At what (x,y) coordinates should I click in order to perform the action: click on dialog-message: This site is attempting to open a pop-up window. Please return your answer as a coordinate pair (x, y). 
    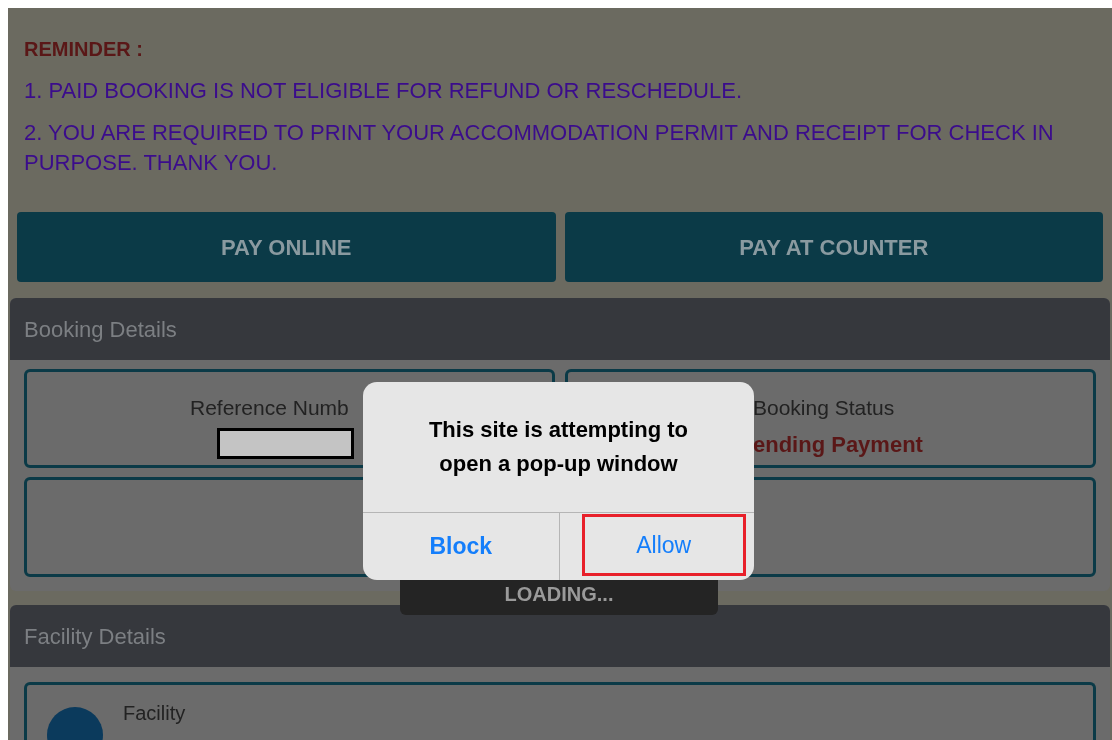
    Looking at the image, I should click on (558, 447).